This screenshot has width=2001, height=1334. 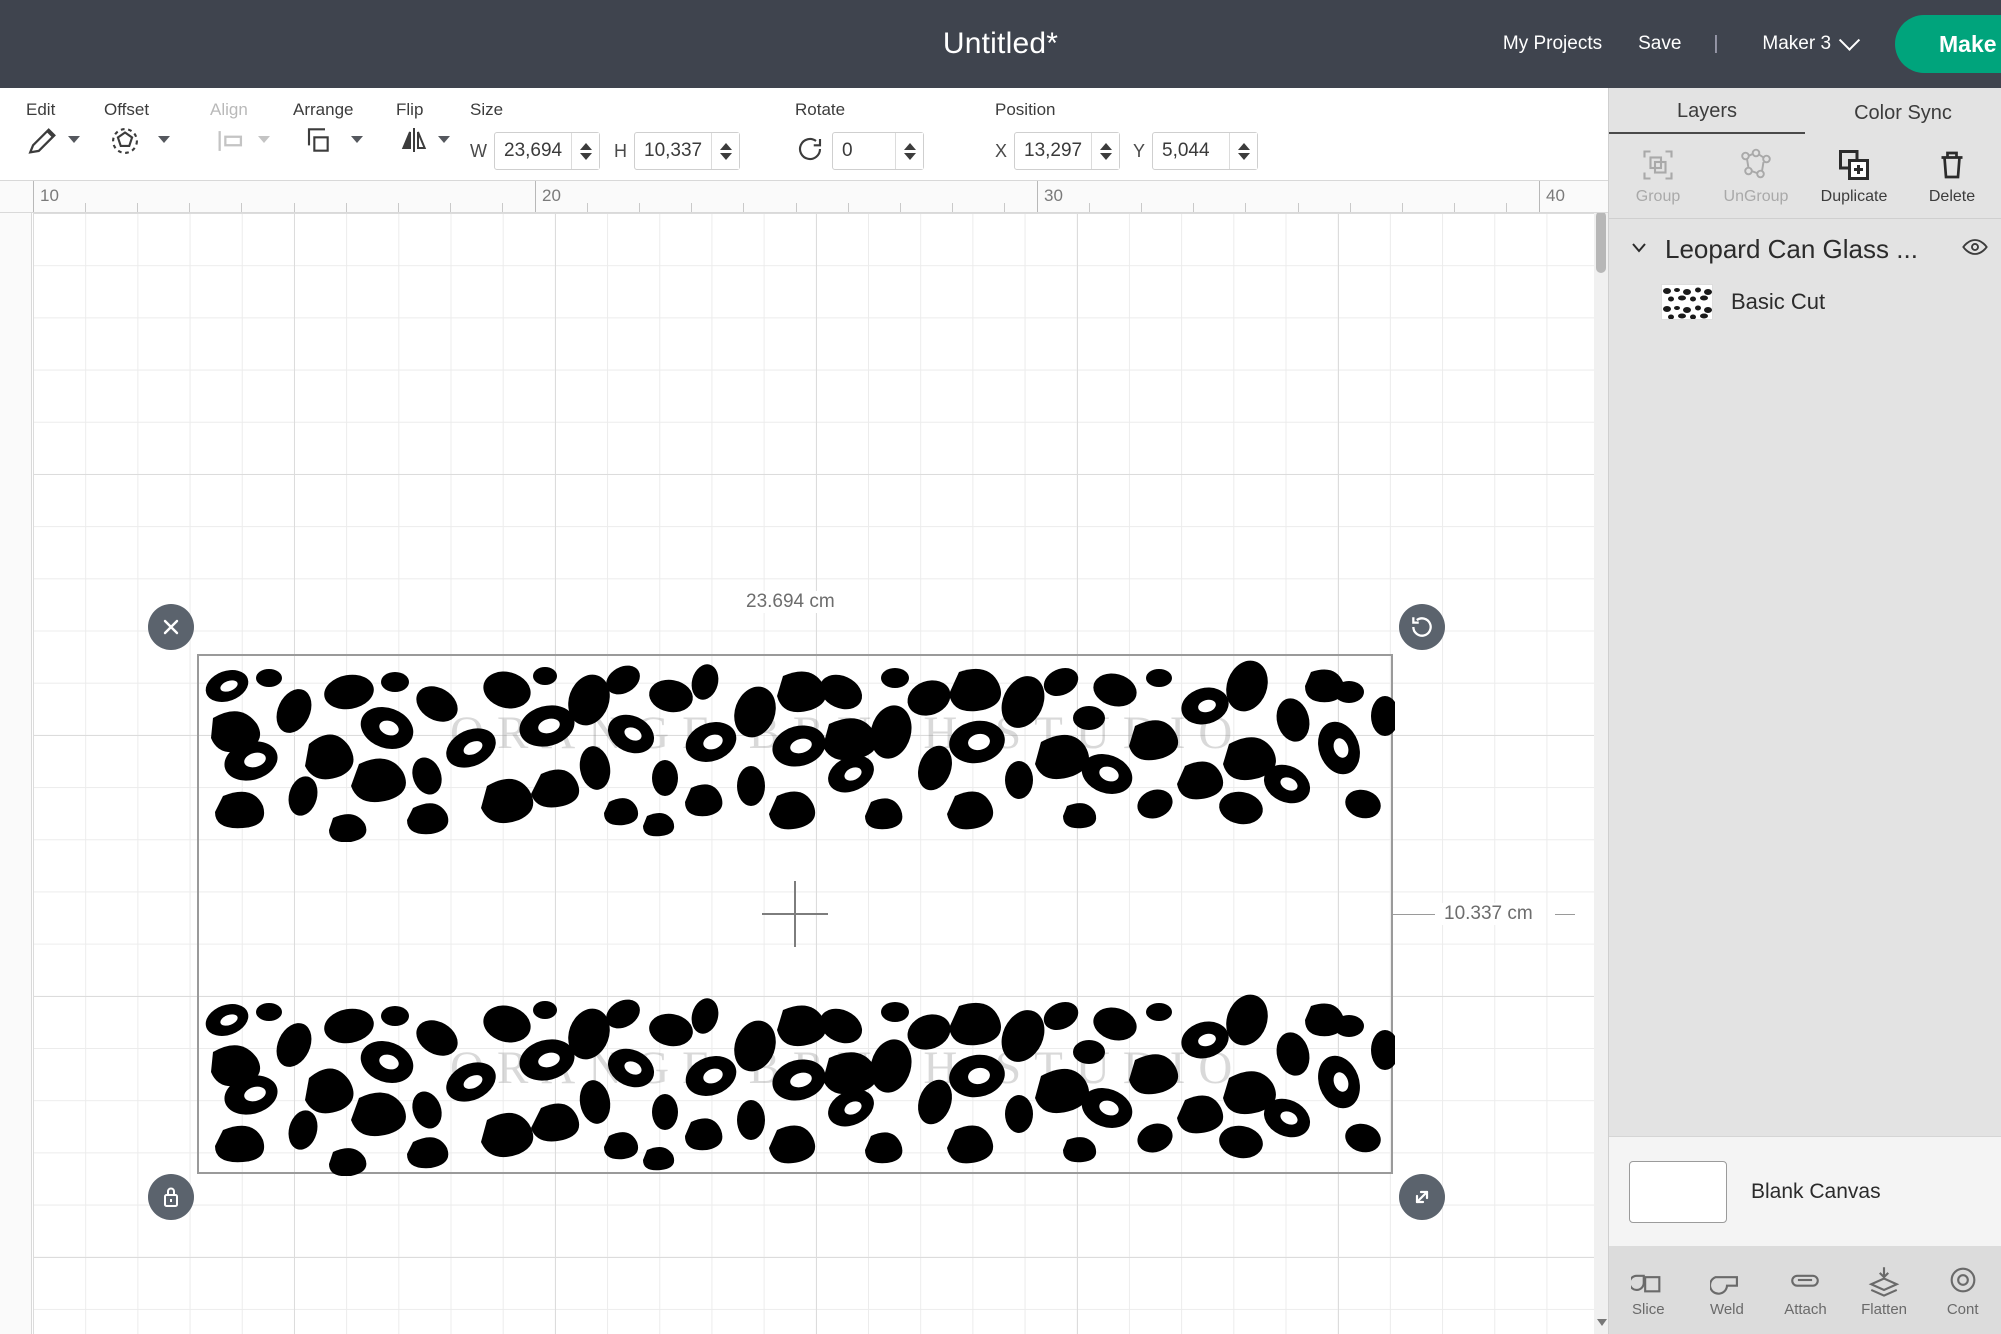 I want to click on tab-color-sync: Color Sync, so click(x=1903, y=118).